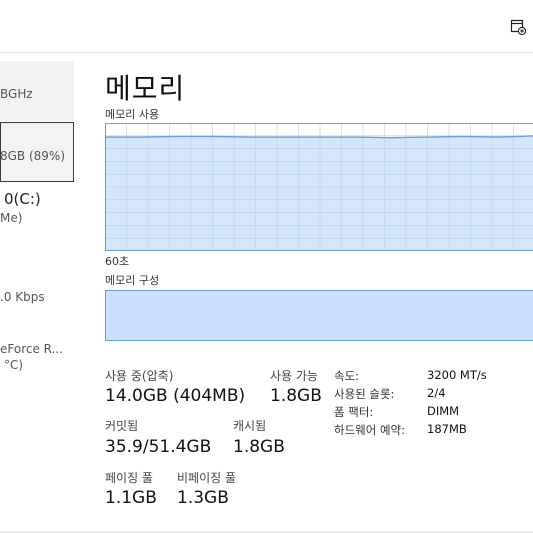 This screenshot has height=533, width=533. I want to click on sidebar-item-network-label: .0 Kbps, so click(22, 297).